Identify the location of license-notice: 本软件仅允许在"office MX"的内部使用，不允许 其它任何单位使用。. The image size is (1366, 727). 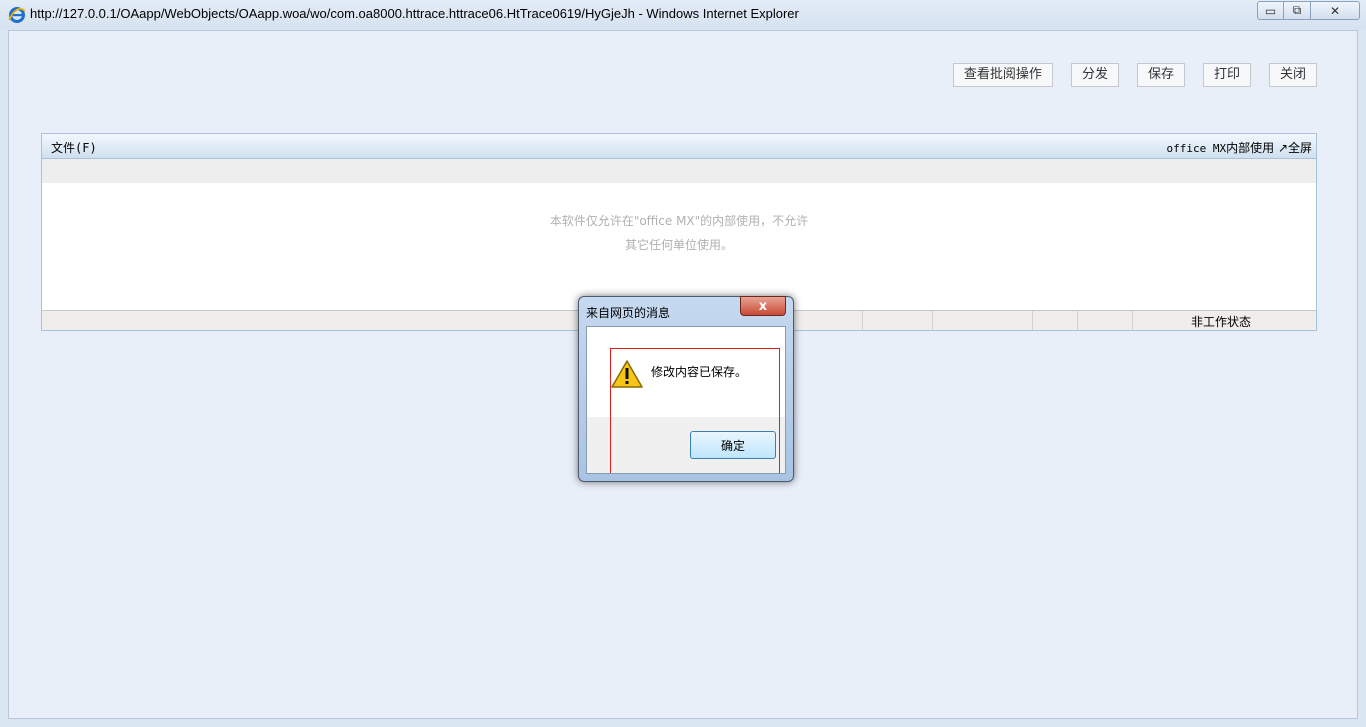
(679, 233).